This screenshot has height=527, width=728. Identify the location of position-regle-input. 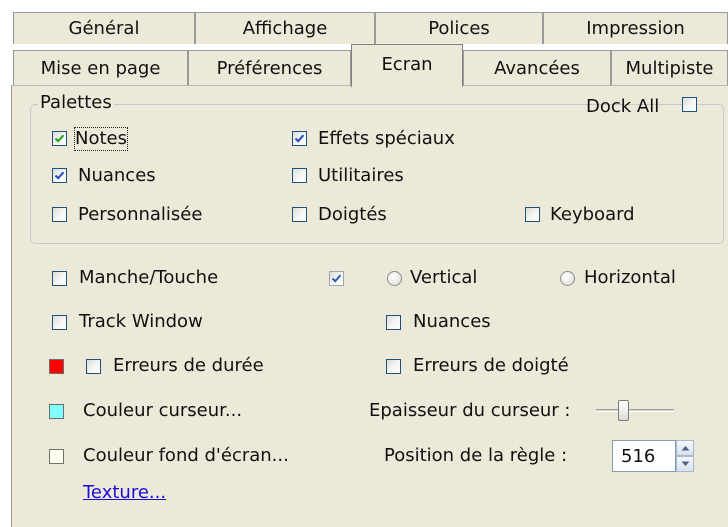
(644, 456).